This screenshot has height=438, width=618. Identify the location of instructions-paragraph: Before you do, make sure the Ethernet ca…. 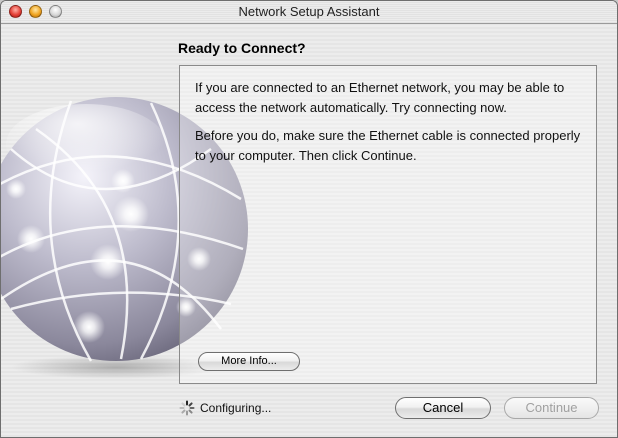
(388, 145).